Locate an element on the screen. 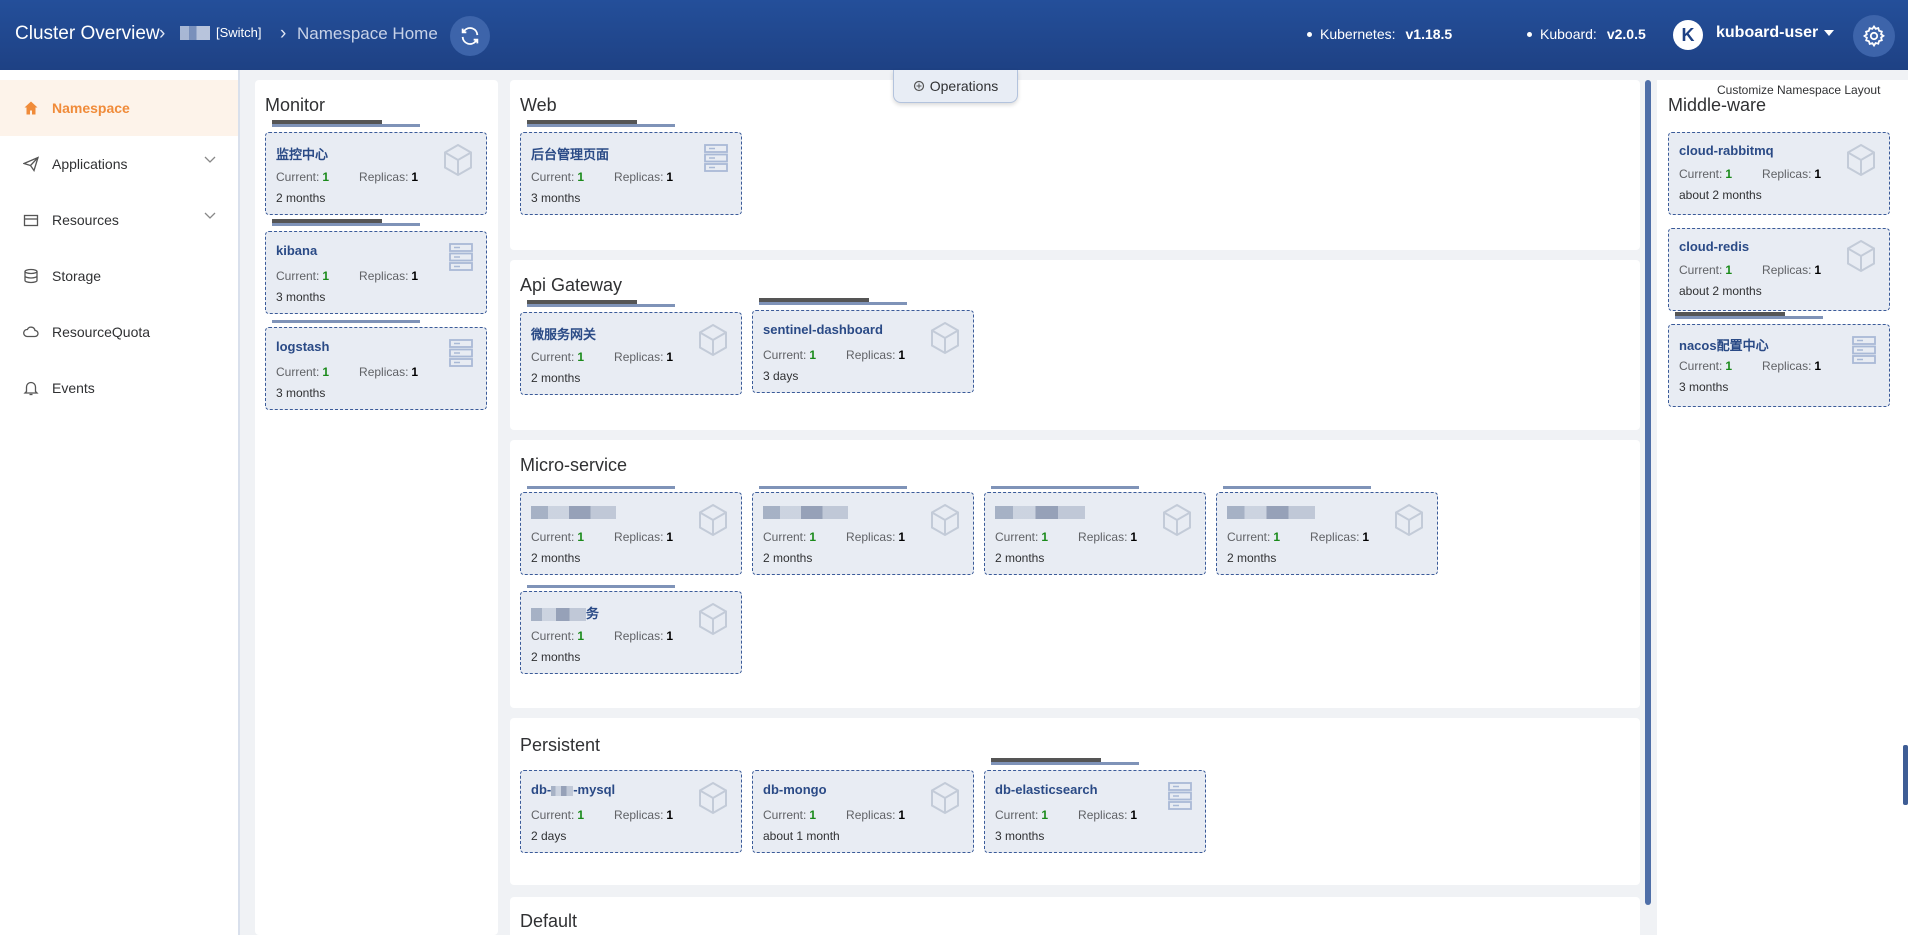 The height and width of the screenshot is (935, 1908). page-scrollbar is located at coordinates (1905, 775).